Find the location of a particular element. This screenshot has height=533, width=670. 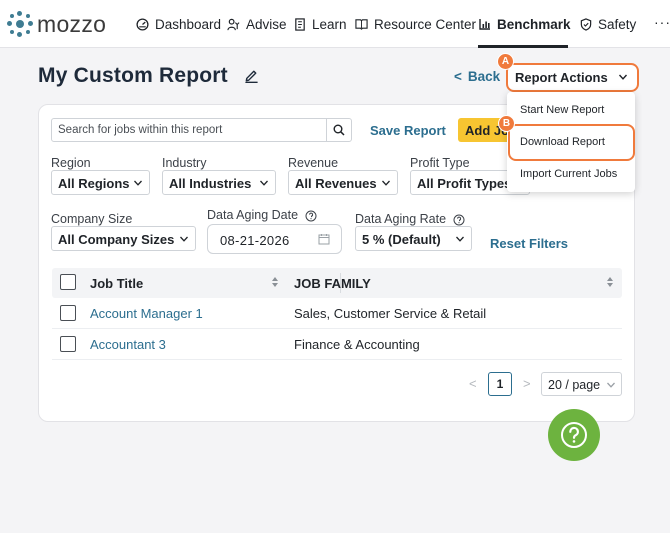

save-report-button: Save Report is located at coordinates (408, 130).